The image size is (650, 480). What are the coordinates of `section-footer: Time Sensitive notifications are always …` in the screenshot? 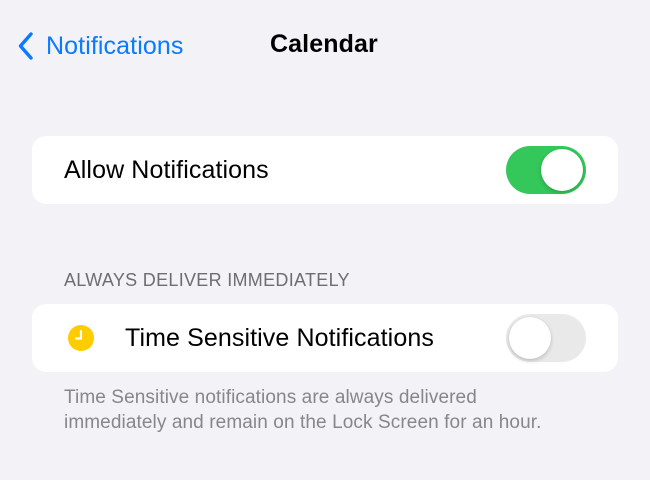 It's located at (303, 410).